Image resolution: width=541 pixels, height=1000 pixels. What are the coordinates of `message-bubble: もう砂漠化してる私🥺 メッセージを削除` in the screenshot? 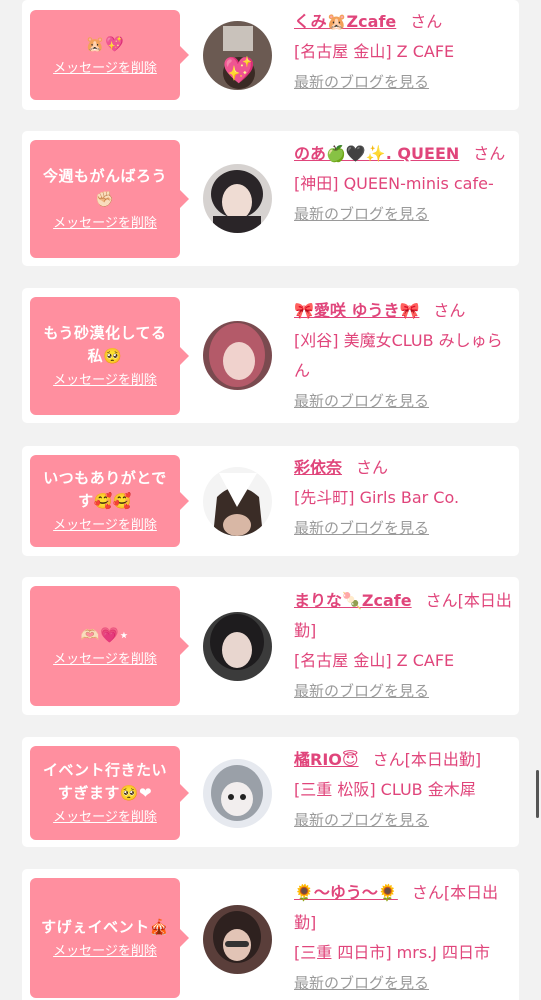 It's located at (109, 356).